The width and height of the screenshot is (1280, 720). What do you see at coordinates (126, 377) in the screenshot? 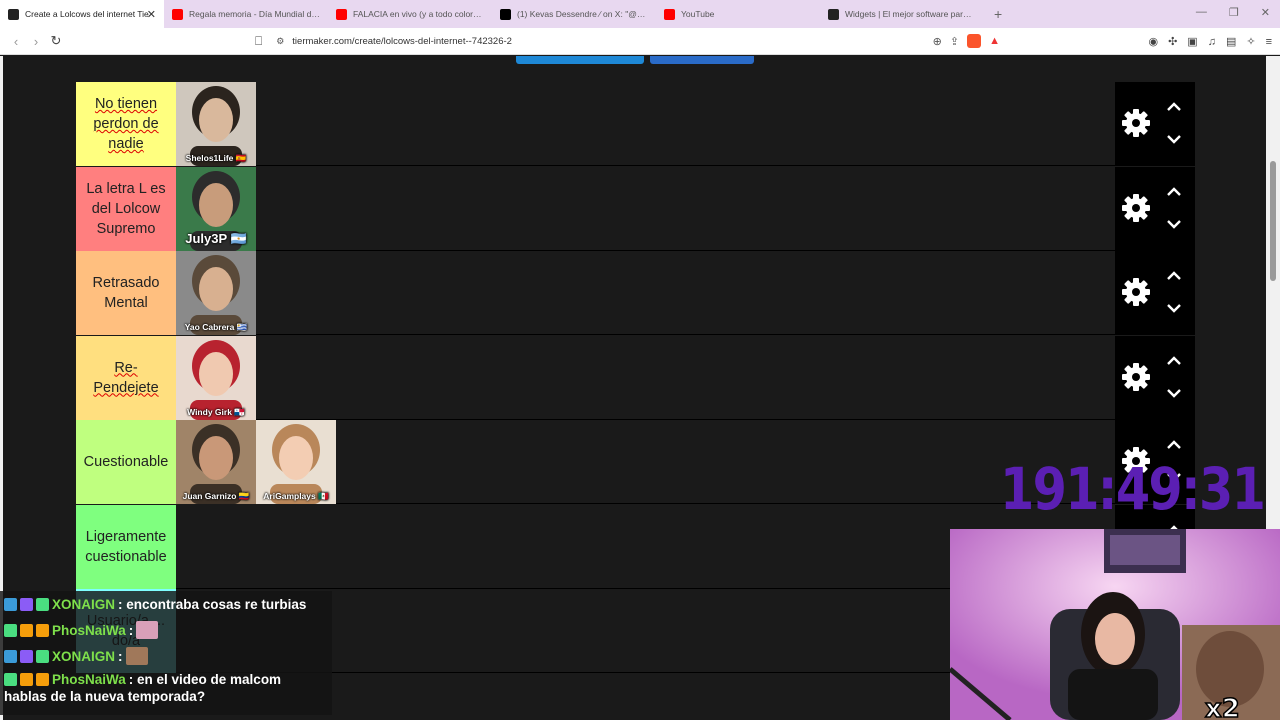
I see `tier-label: Re-Pendejete` at bounding box center [126, 377].